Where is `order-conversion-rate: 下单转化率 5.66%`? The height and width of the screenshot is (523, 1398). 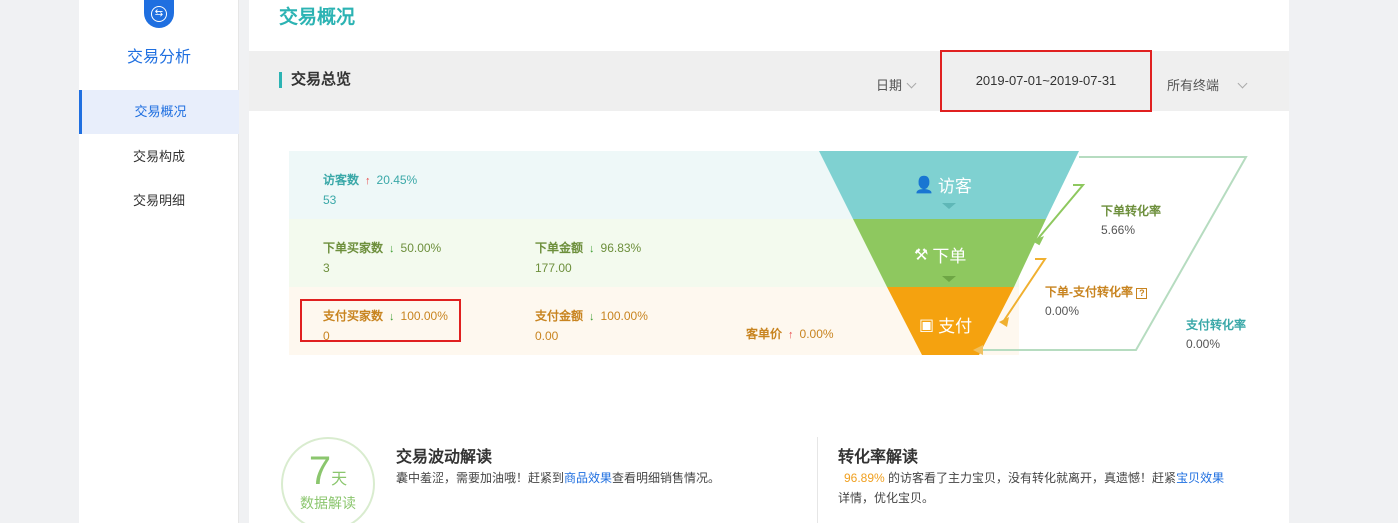
order-conversion-rate: 下单转化率 5.66% is located at coordinates (1131, 219).